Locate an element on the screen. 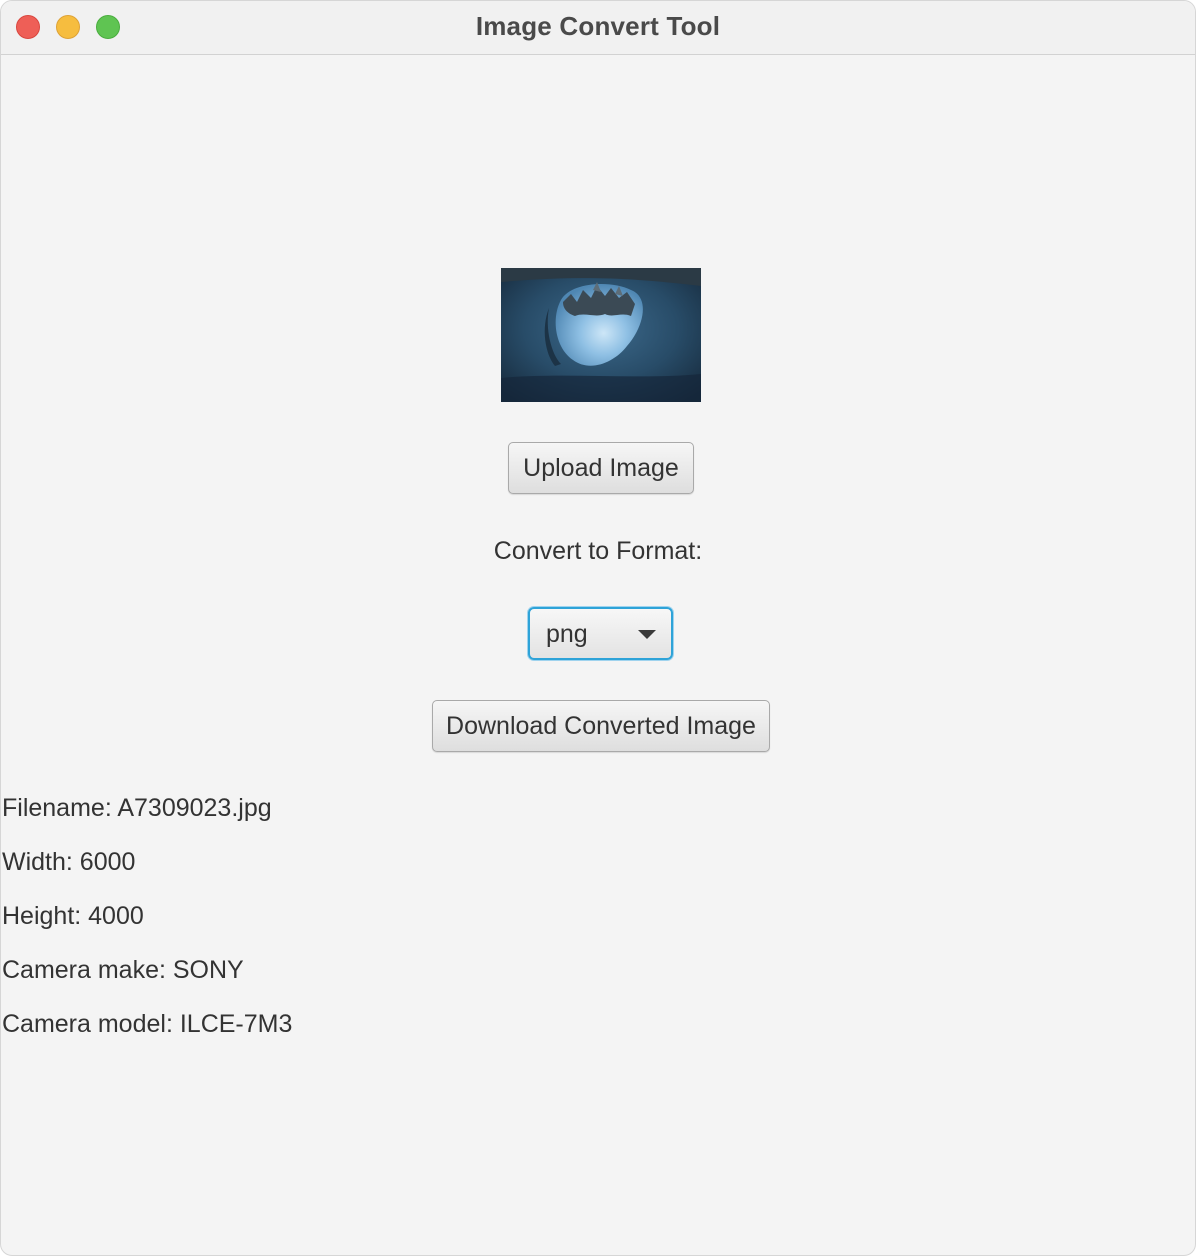  download-converted-image-button: Download Converted Image is located at coordinates (601, 726).